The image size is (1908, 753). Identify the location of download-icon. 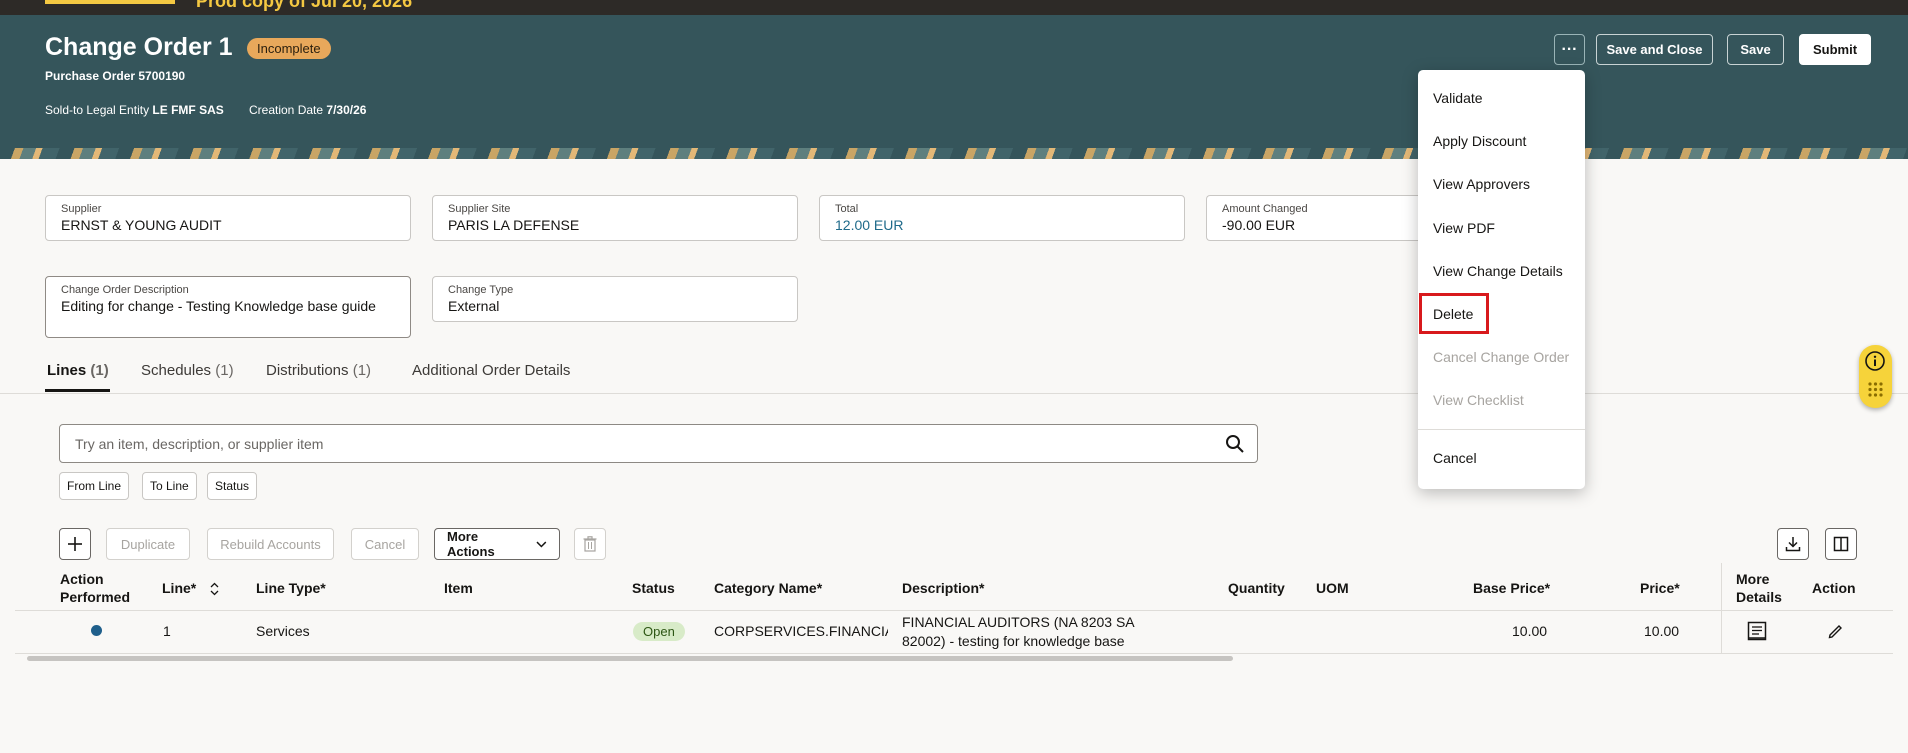
(1793, 544).